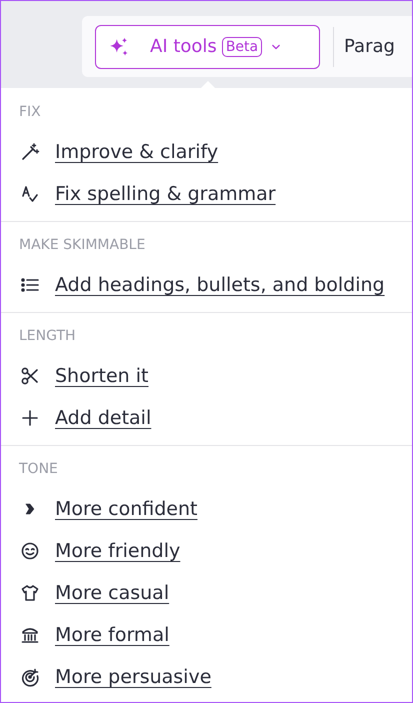  Describe the element at coordinates (136, 152) in the screenshot. I see `menu-item: Improve & clarify` at that location.